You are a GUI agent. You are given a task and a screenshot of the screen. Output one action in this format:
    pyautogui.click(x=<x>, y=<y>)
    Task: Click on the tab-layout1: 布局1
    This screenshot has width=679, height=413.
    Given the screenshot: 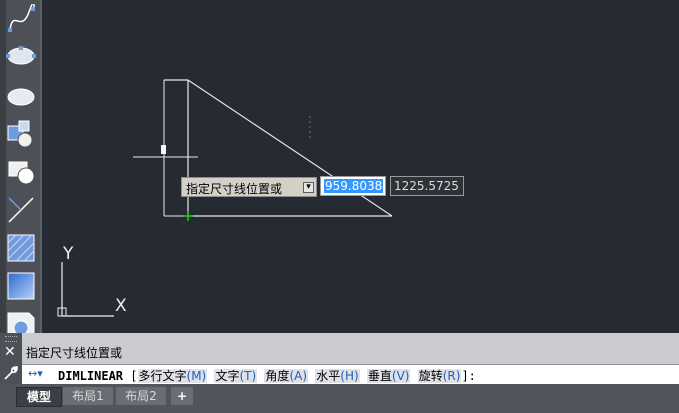 What is the action you would take?
    pyautogui.click(x=88, y=396)
    